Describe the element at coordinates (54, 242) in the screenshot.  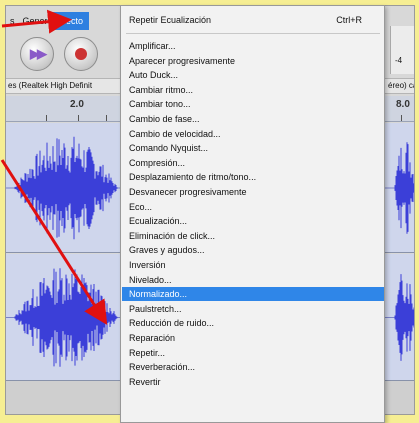
I see `arrow-to-normalizado` at that location.